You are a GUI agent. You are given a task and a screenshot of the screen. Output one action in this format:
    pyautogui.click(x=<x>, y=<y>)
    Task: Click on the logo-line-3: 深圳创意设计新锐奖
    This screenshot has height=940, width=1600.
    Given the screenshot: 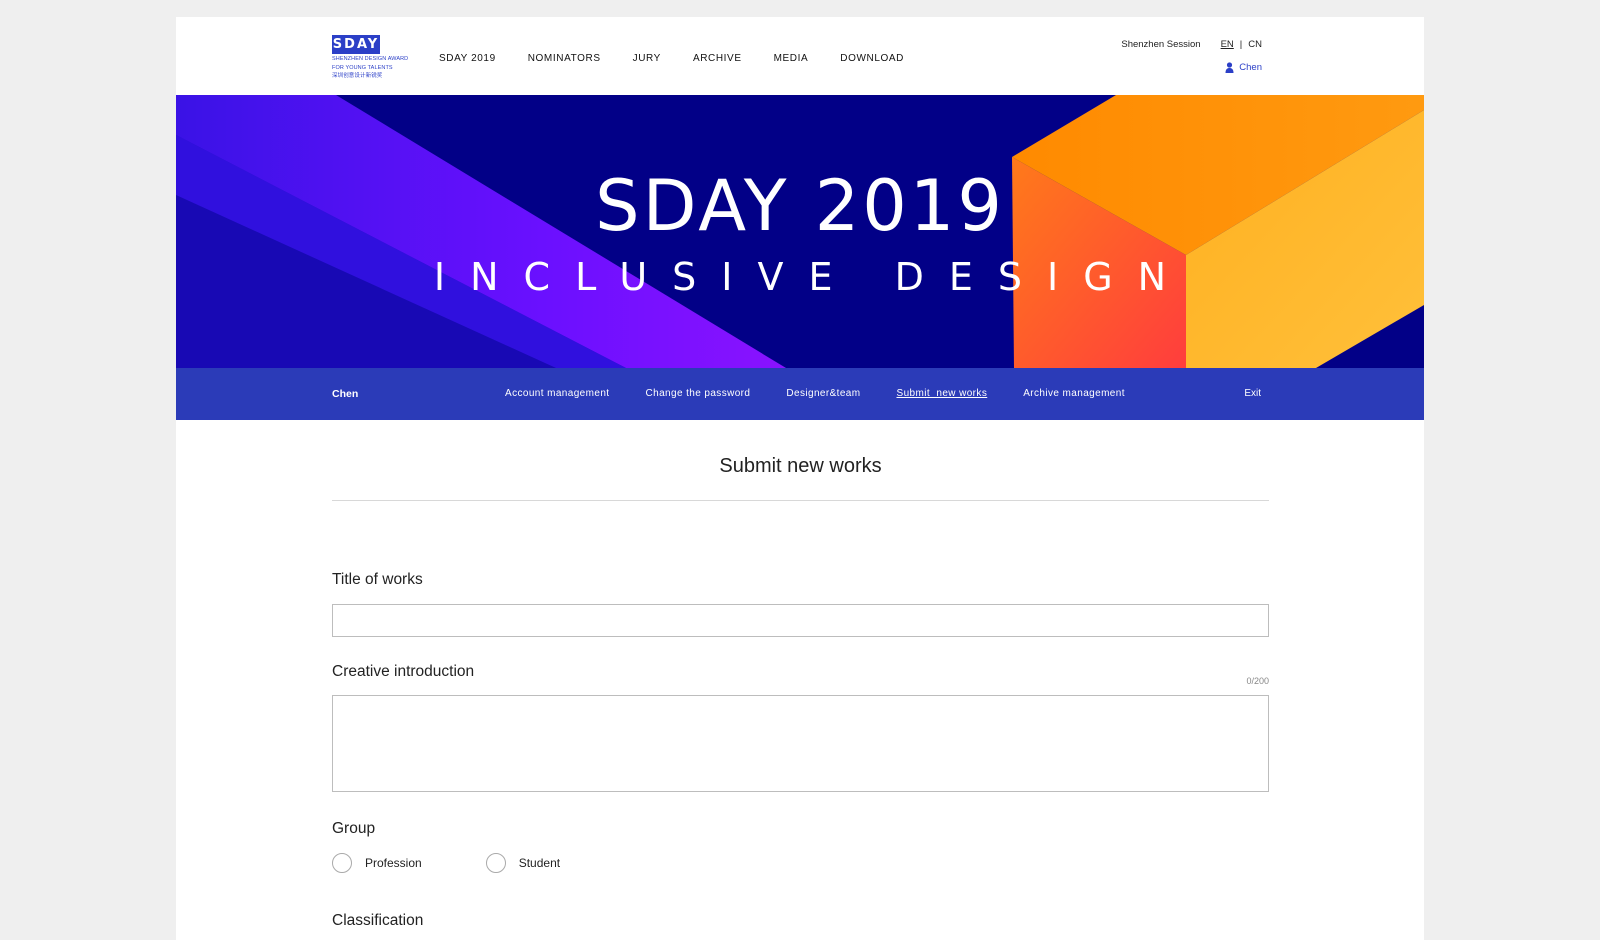 What is the action you would take?
    pyautogui.click(x=357, y=76)
    